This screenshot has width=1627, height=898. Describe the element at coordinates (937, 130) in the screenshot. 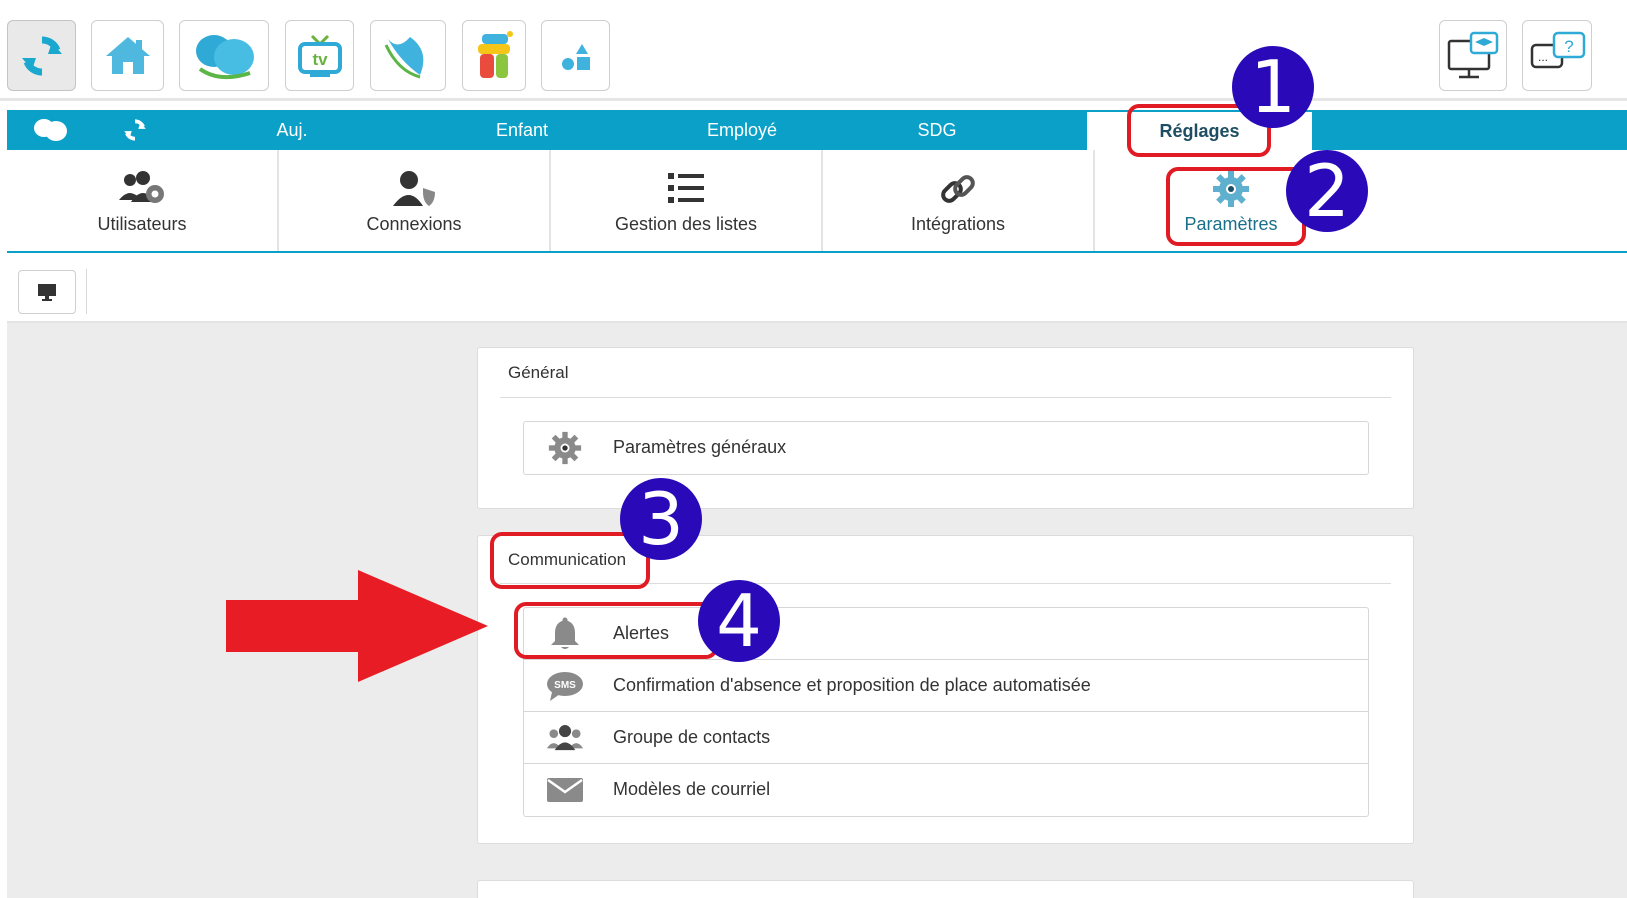

I see `tab-sdg: SDG` at that location.